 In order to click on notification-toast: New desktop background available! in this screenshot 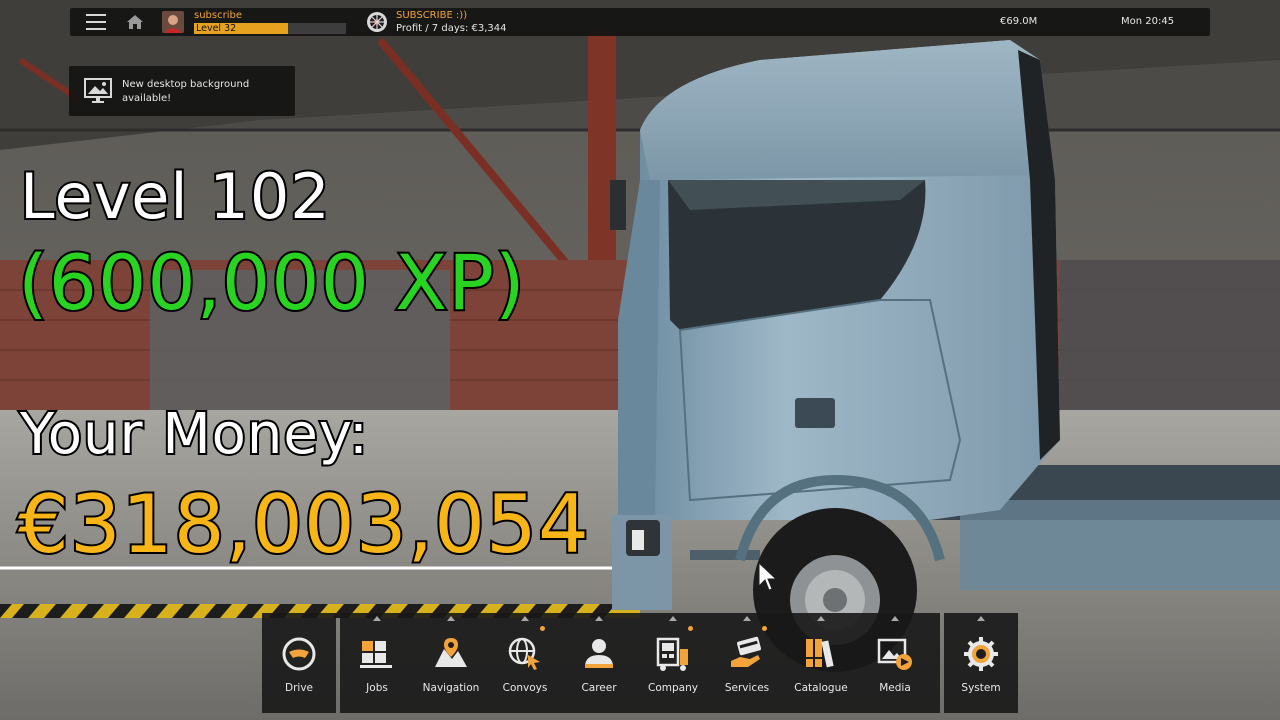, I will do `click(182, 91)`.